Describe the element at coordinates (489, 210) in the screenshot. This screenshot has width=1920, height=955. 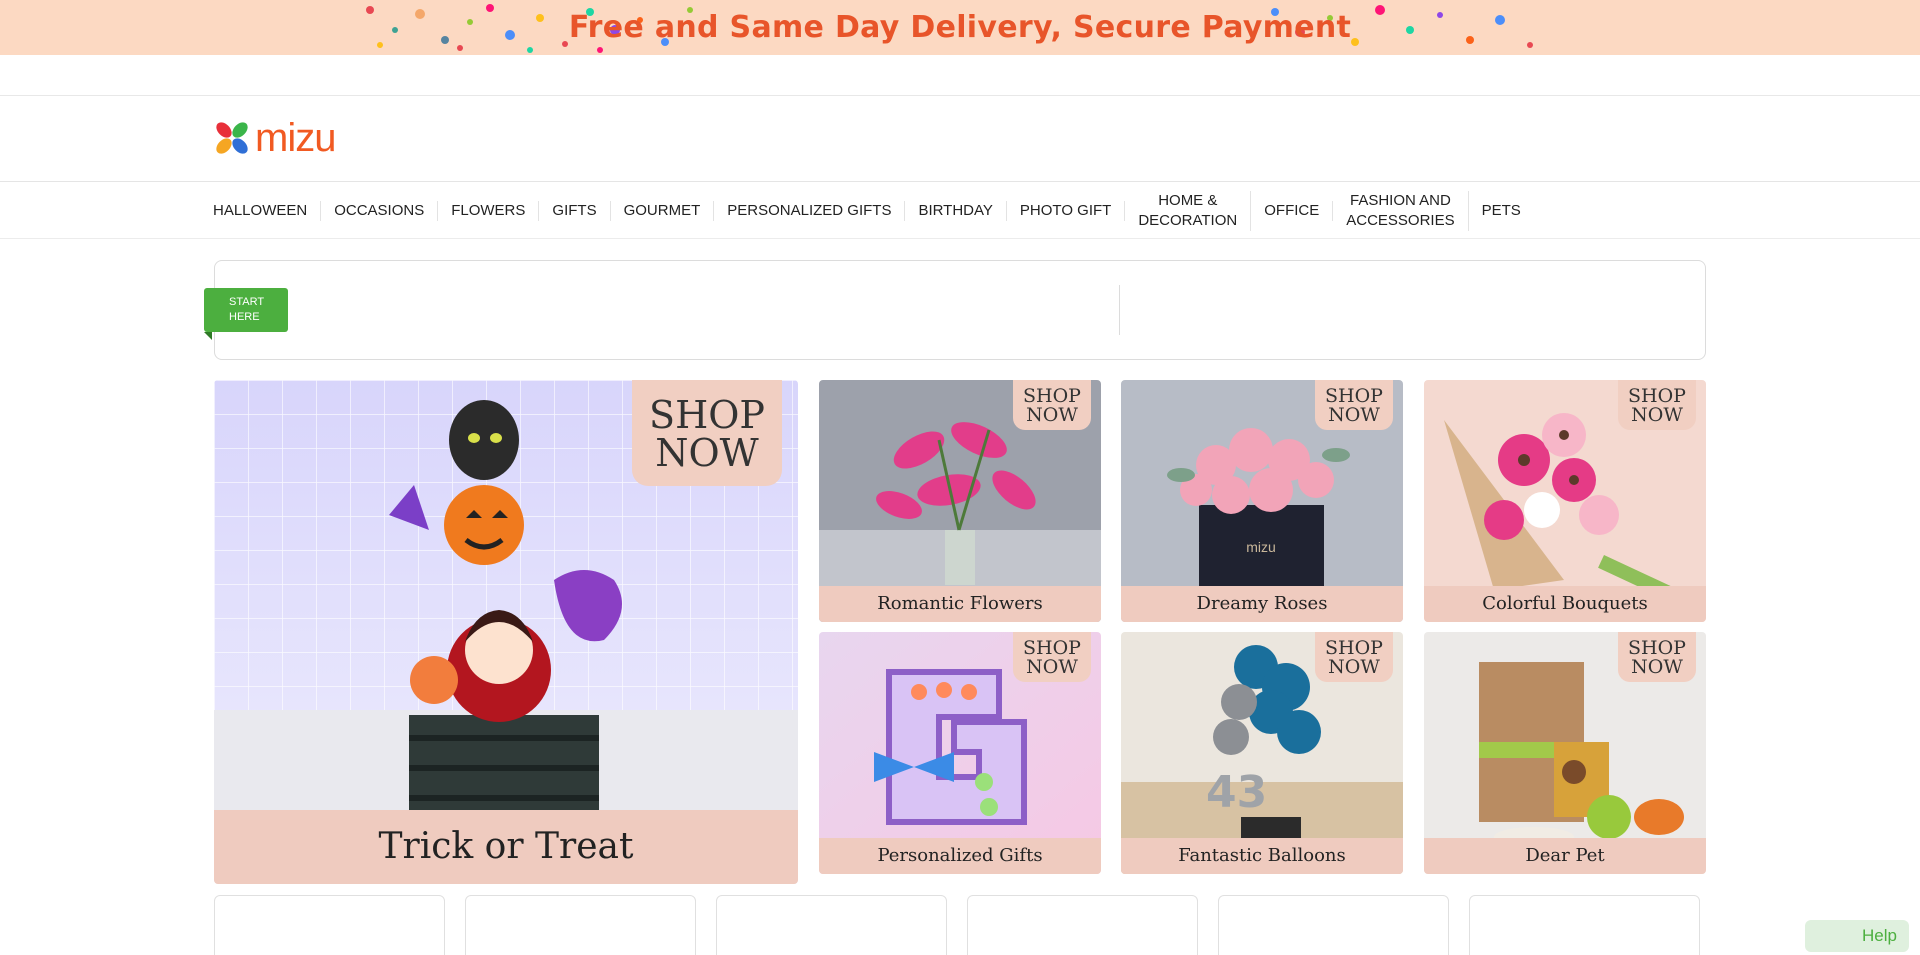
I see `nav-item-flowers: FLOWERS` at that location.